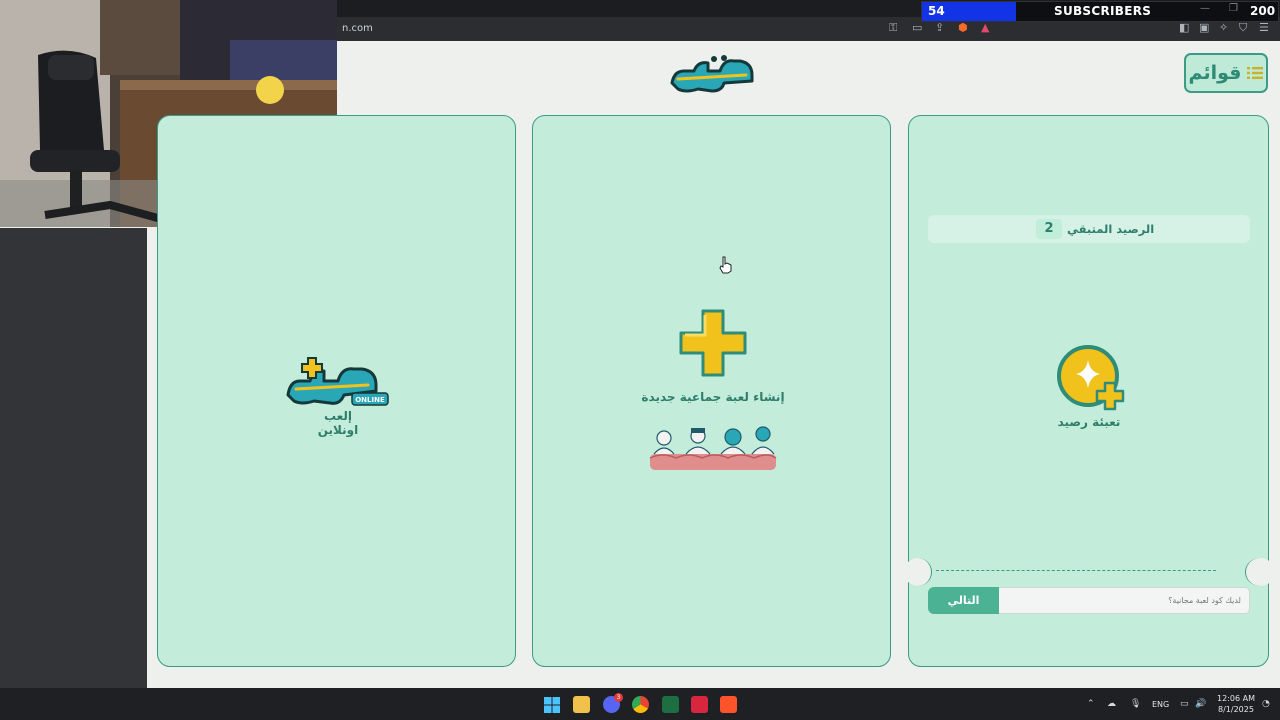 This screenshot has width=1280, height=720. I want to click on wallet-icon: ▣, so click(1204, 28).